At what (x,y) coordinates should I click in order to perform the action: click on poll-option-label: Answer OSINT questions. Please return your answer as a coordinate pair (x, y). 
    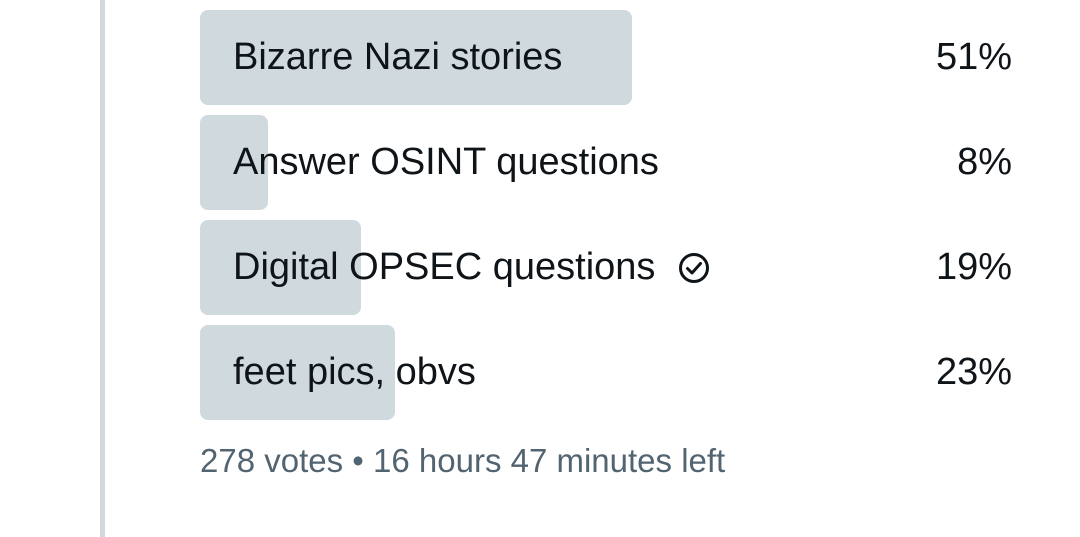
    Looking at the image, I should click on (446, 162).